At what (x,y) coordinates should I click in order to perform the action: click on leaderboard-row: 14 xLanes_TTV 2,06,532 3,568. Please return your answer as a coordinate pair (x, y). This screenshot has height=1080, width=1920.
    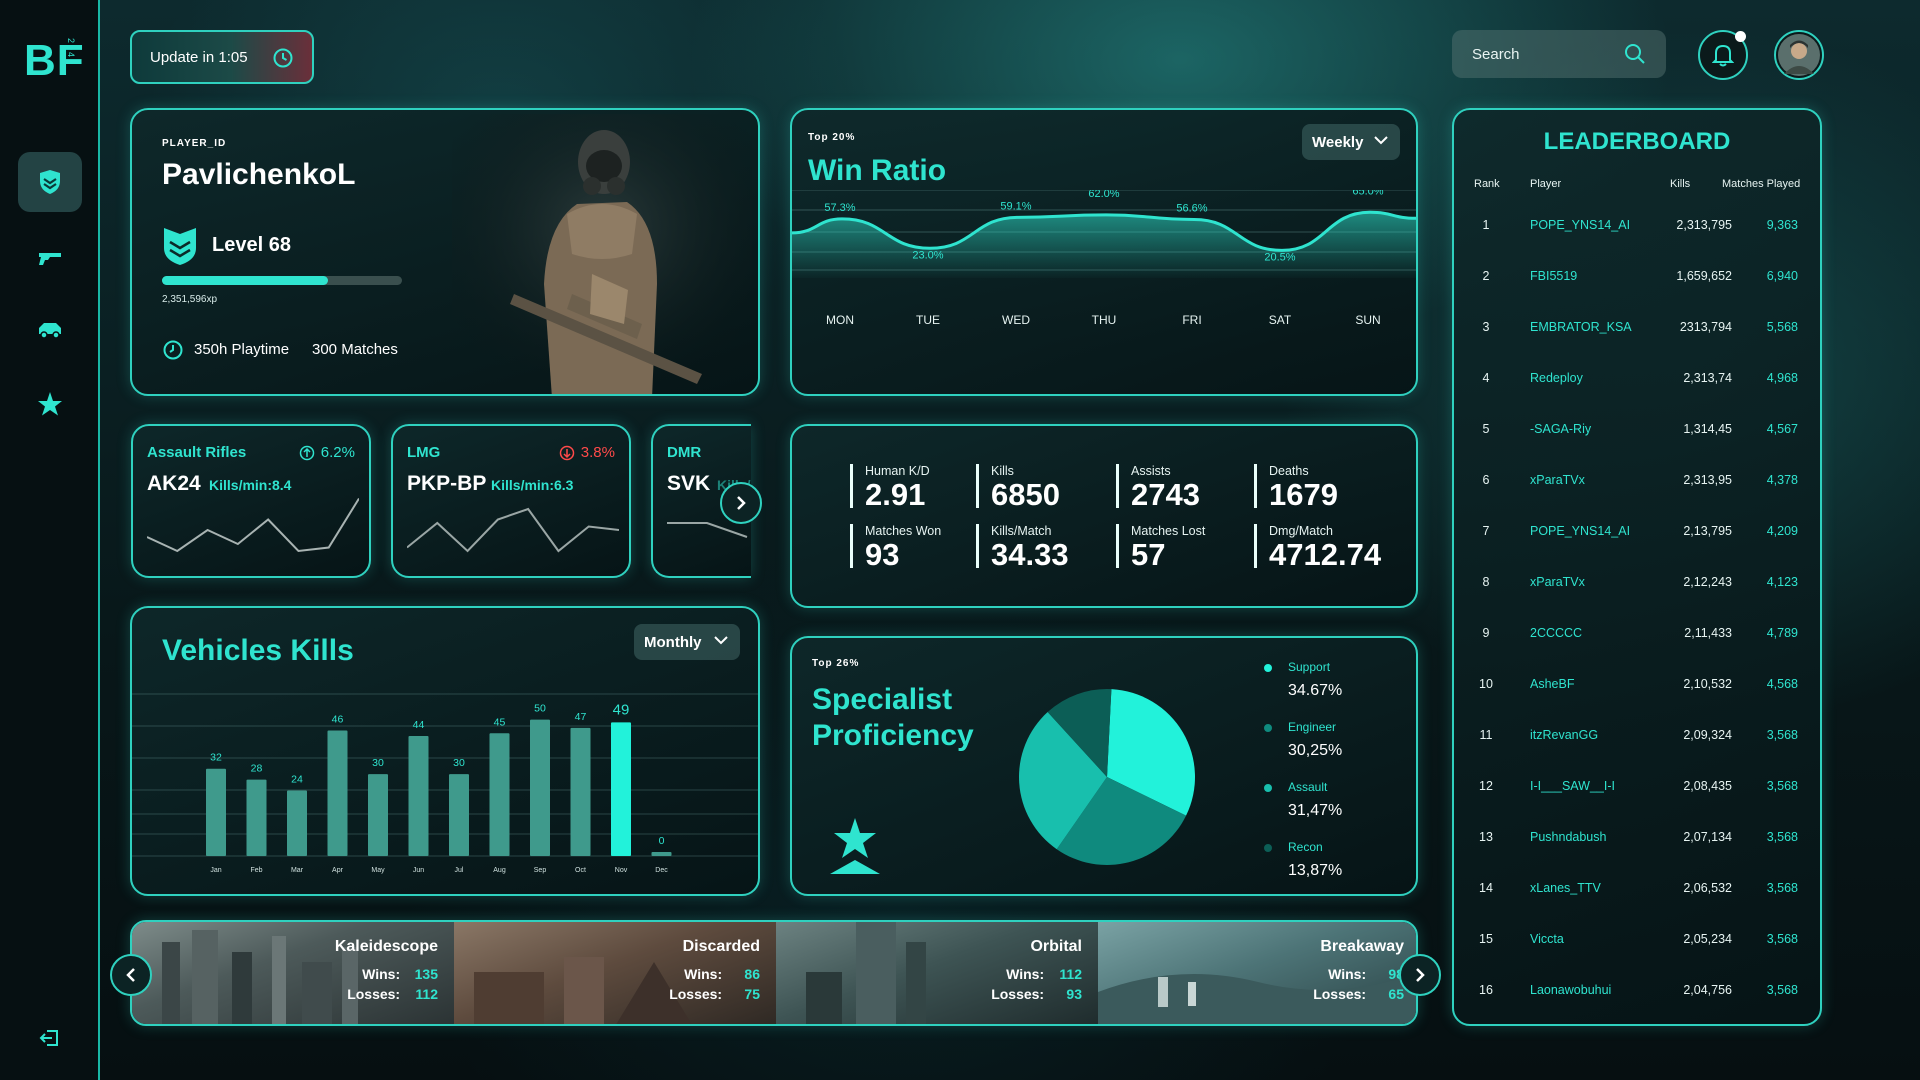
    Looking at the image, I should click on (1637, 891).